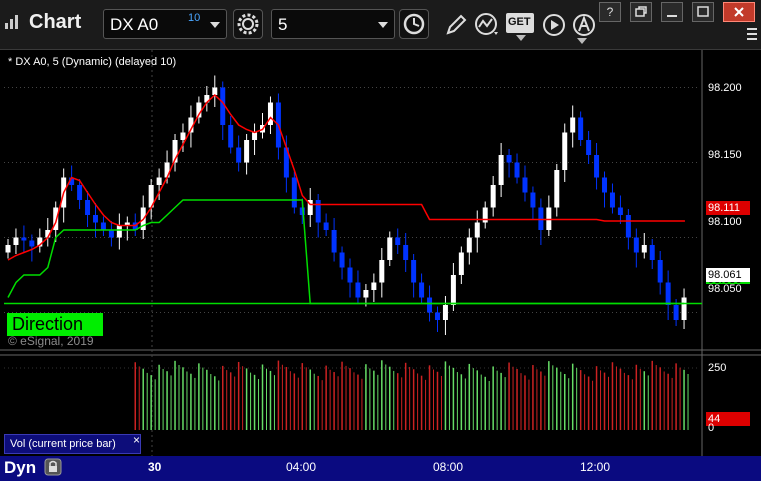  I want to click on time-label: 04:00, so click(301, 467).